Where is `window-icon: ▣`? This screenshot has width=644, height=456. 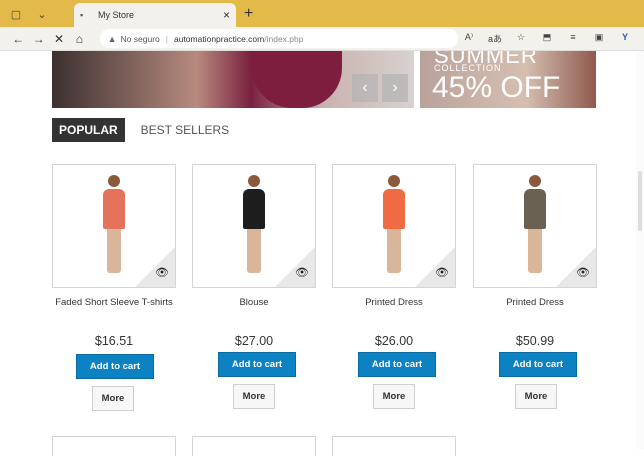 window-icon: ▣ is located at coordinates (599, 38).